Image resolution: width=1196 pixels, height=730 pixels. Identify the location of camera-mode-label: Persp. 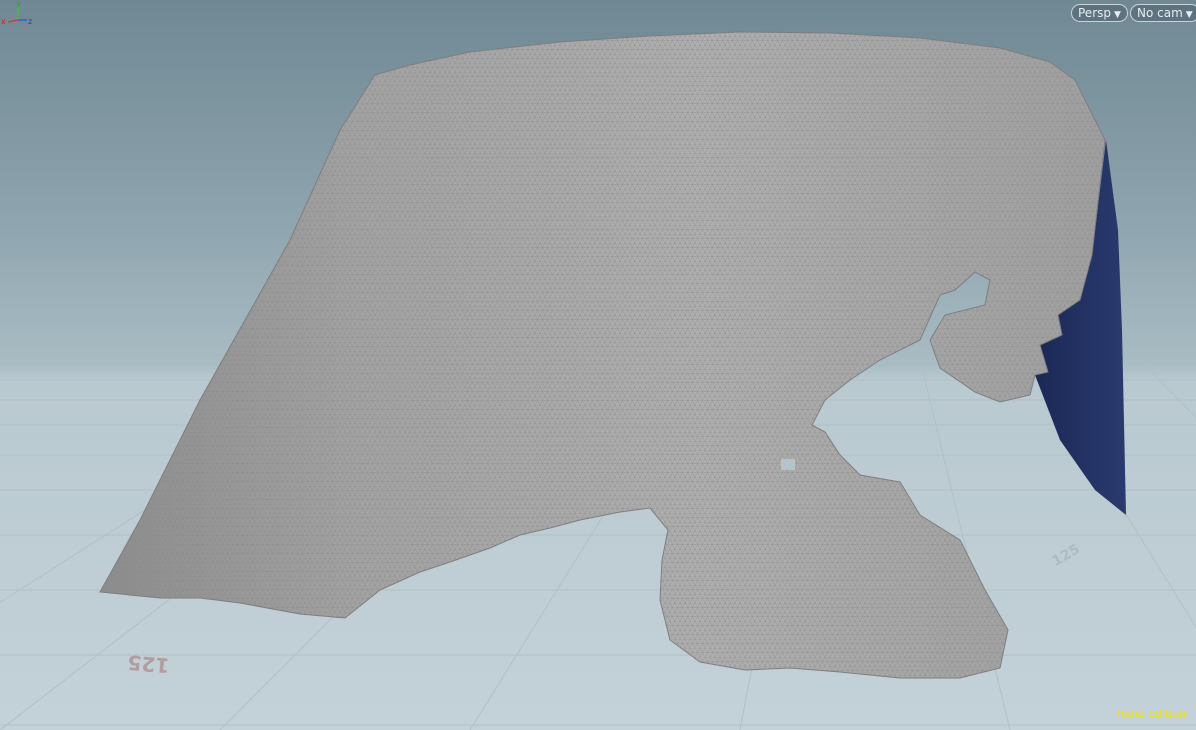
(1094, 13).